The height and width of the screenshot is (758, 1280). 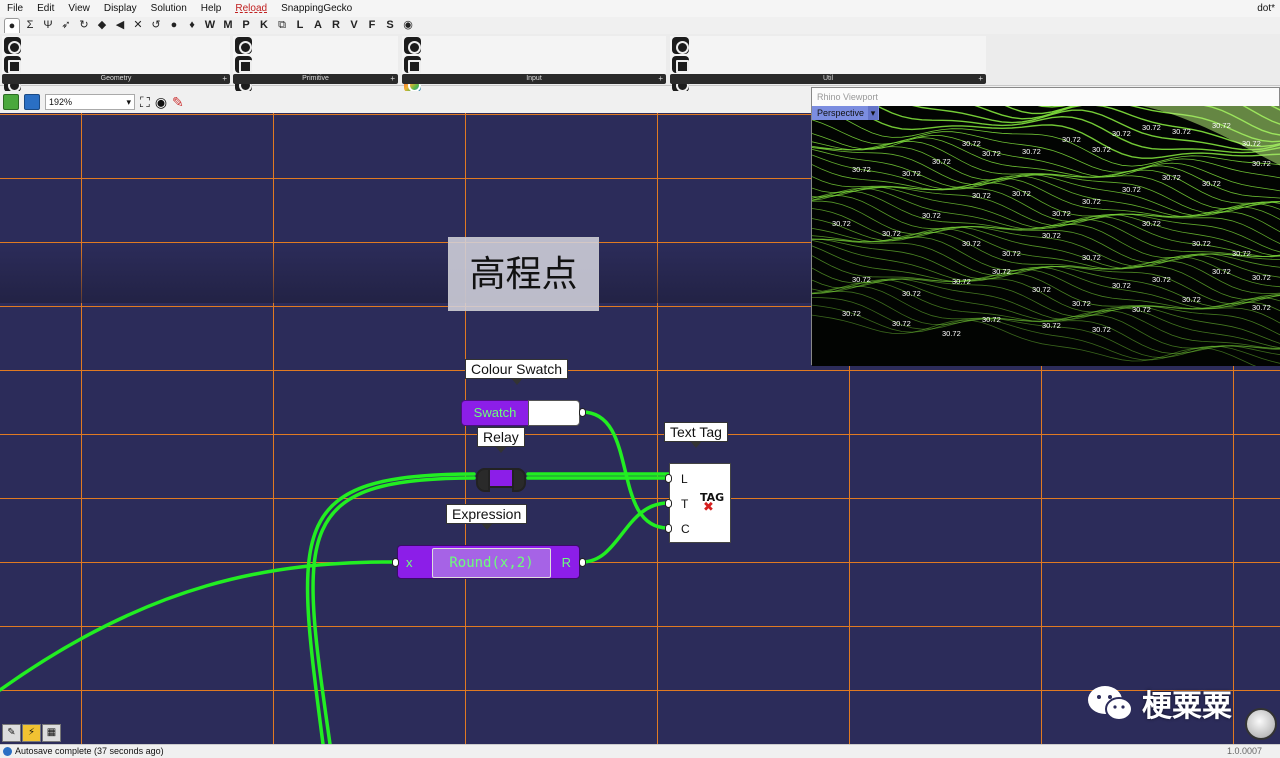 I want to click on category-tab-strip: ● Σ Ψ ➶ ↻ ◆ ◀ ✕ ↺ ● ♦ W M P K ⧉ L A R V F S ◉, so click(x=640, y=25).